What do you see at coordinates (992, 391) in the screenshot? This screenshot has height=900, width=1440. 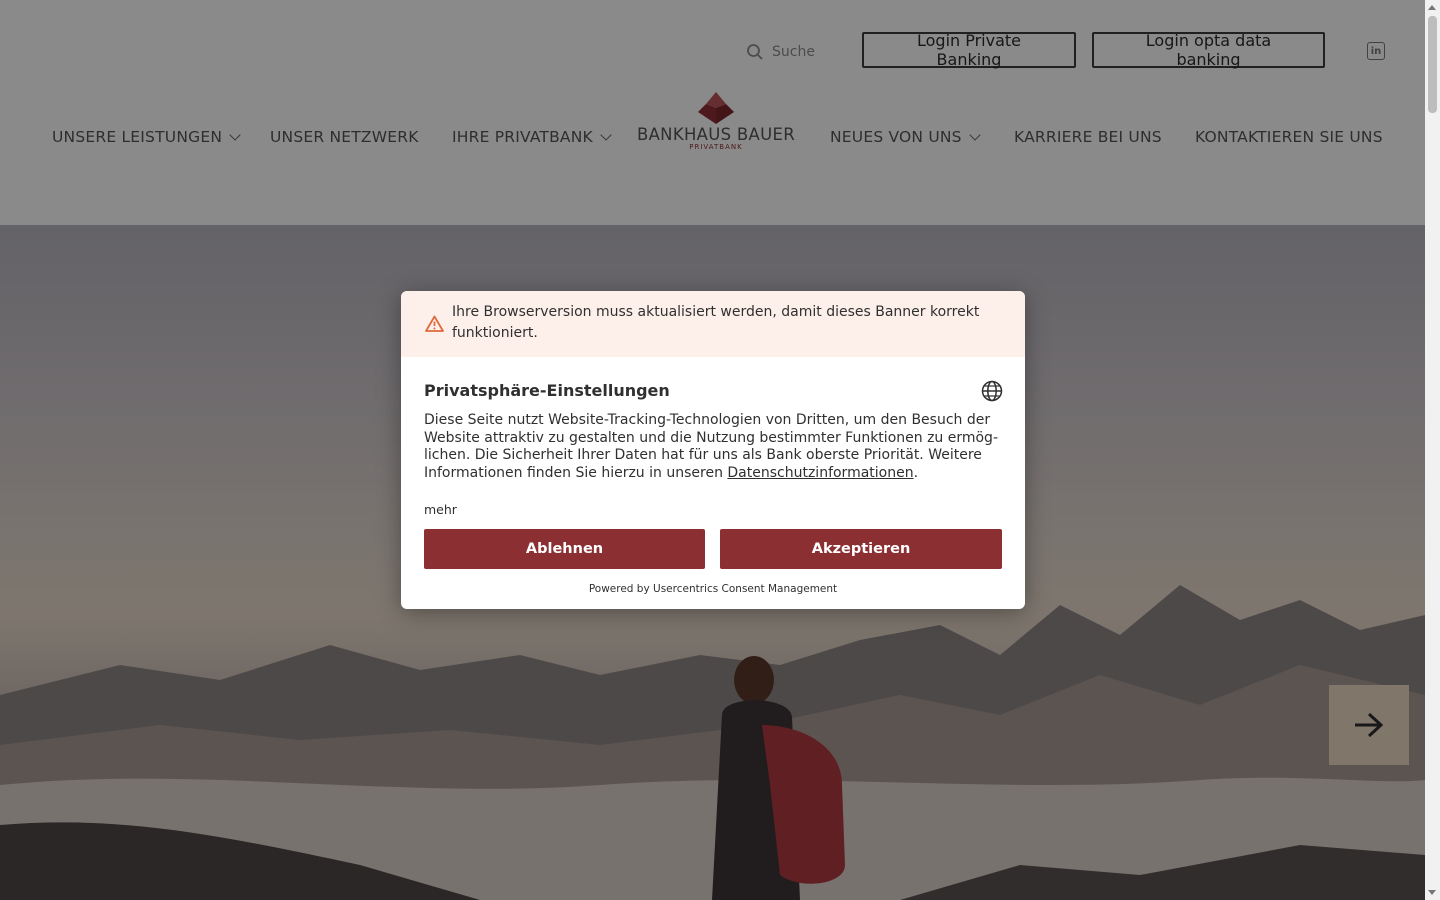 I see `language-globe-icon` at bounding box center [992, 391].